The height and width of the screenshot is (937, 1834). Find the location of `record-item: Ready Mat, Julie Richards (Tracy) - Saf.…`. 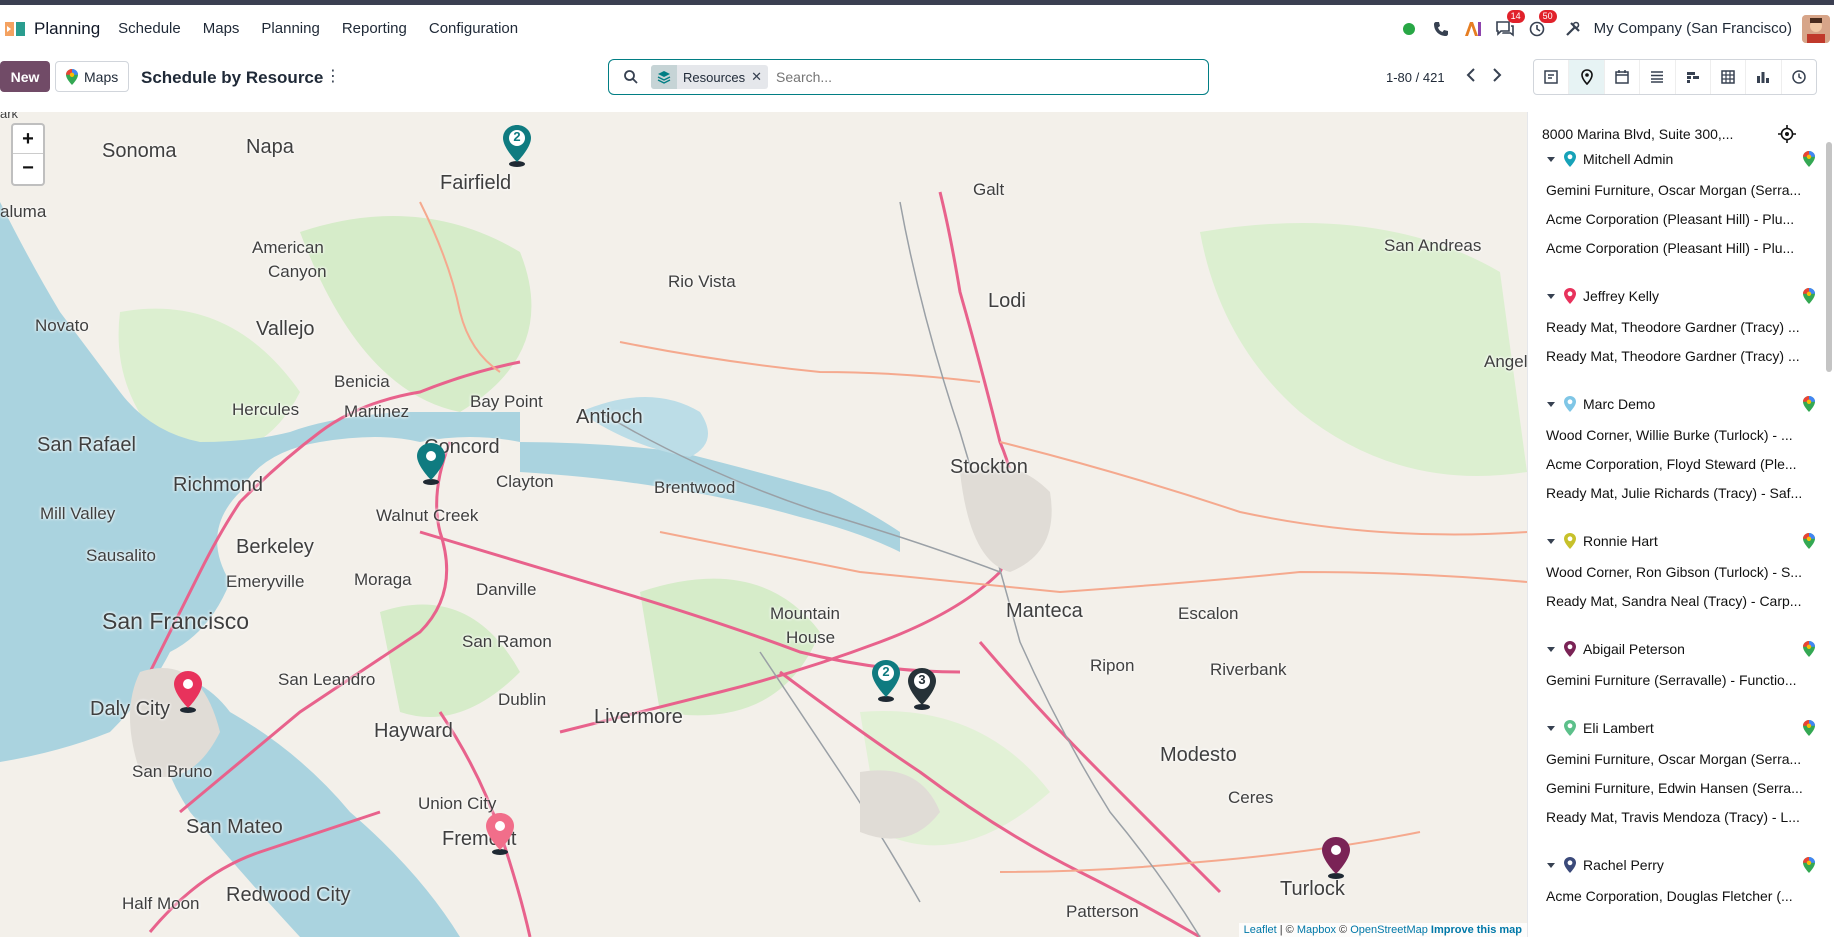

record-item: Ready Mat, Julie Richards (Tracy) - Saf.… is located at coordinates (1680, 493).